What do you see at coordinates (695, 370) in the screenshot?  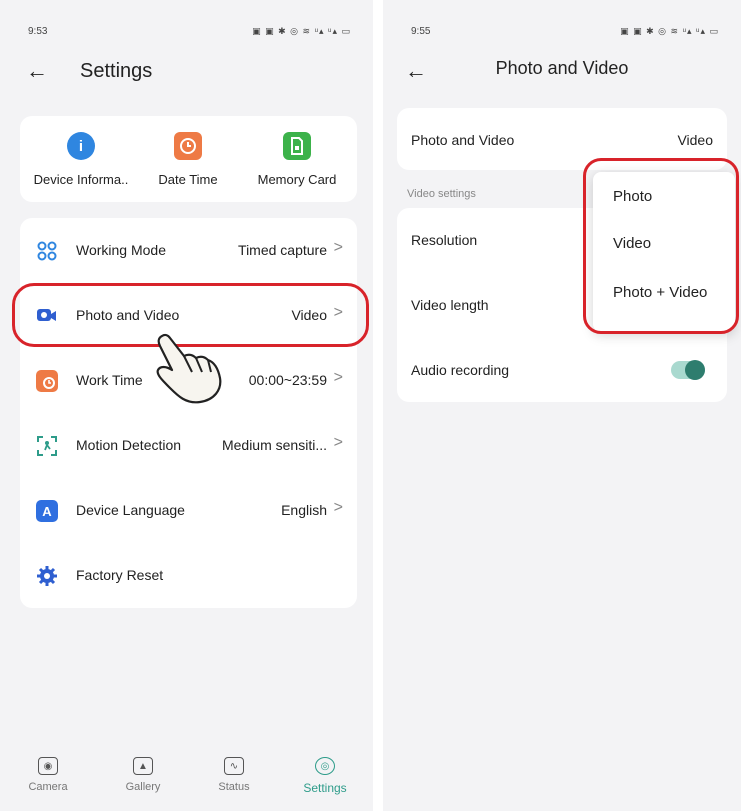 I see `toggle-knob` at bounding box center [695, 370].